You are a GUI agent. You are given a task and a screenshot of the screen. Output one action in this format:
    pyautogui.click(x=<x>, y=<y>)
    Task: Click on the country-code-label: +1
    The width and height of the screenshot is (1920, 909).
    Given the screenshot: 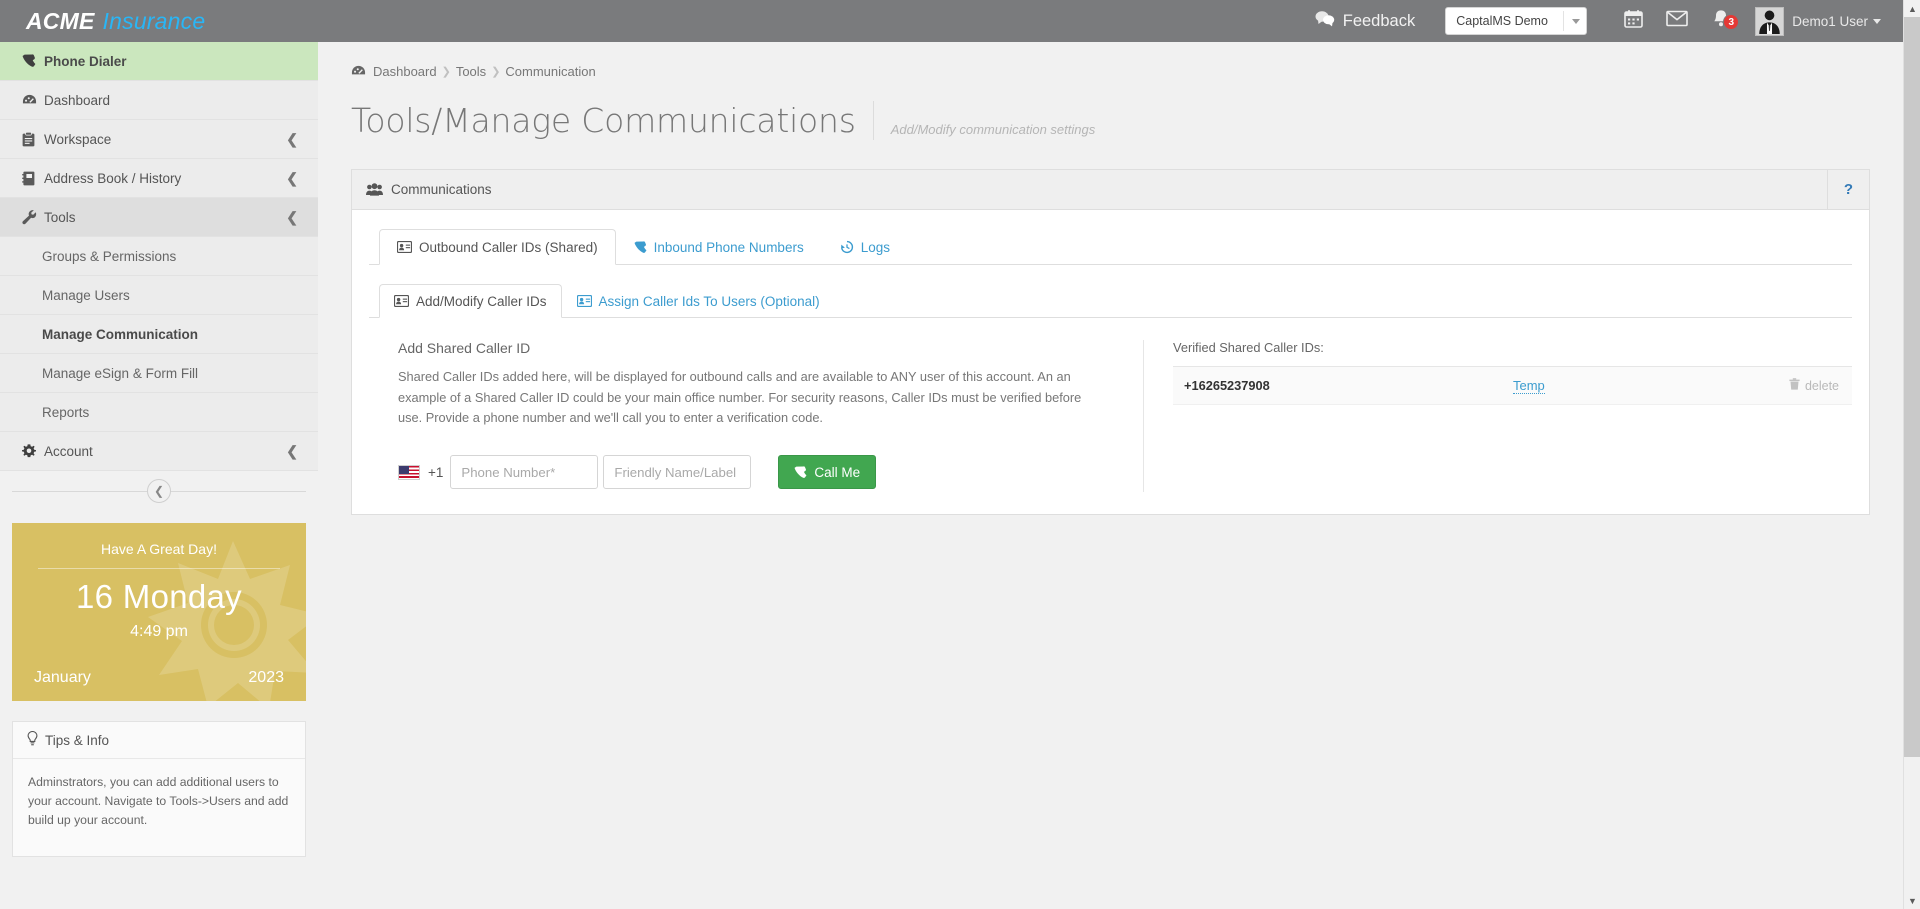 What is the action you would take?
    pyautogui.click(x=436, y=472)
    